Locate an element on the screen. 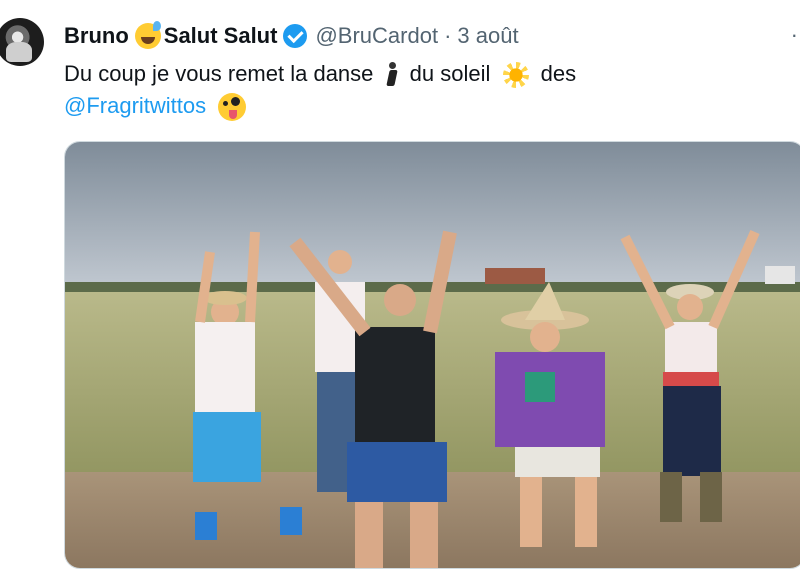  author-name-suffix: Salut Salut is located at coordinates (221, 36).